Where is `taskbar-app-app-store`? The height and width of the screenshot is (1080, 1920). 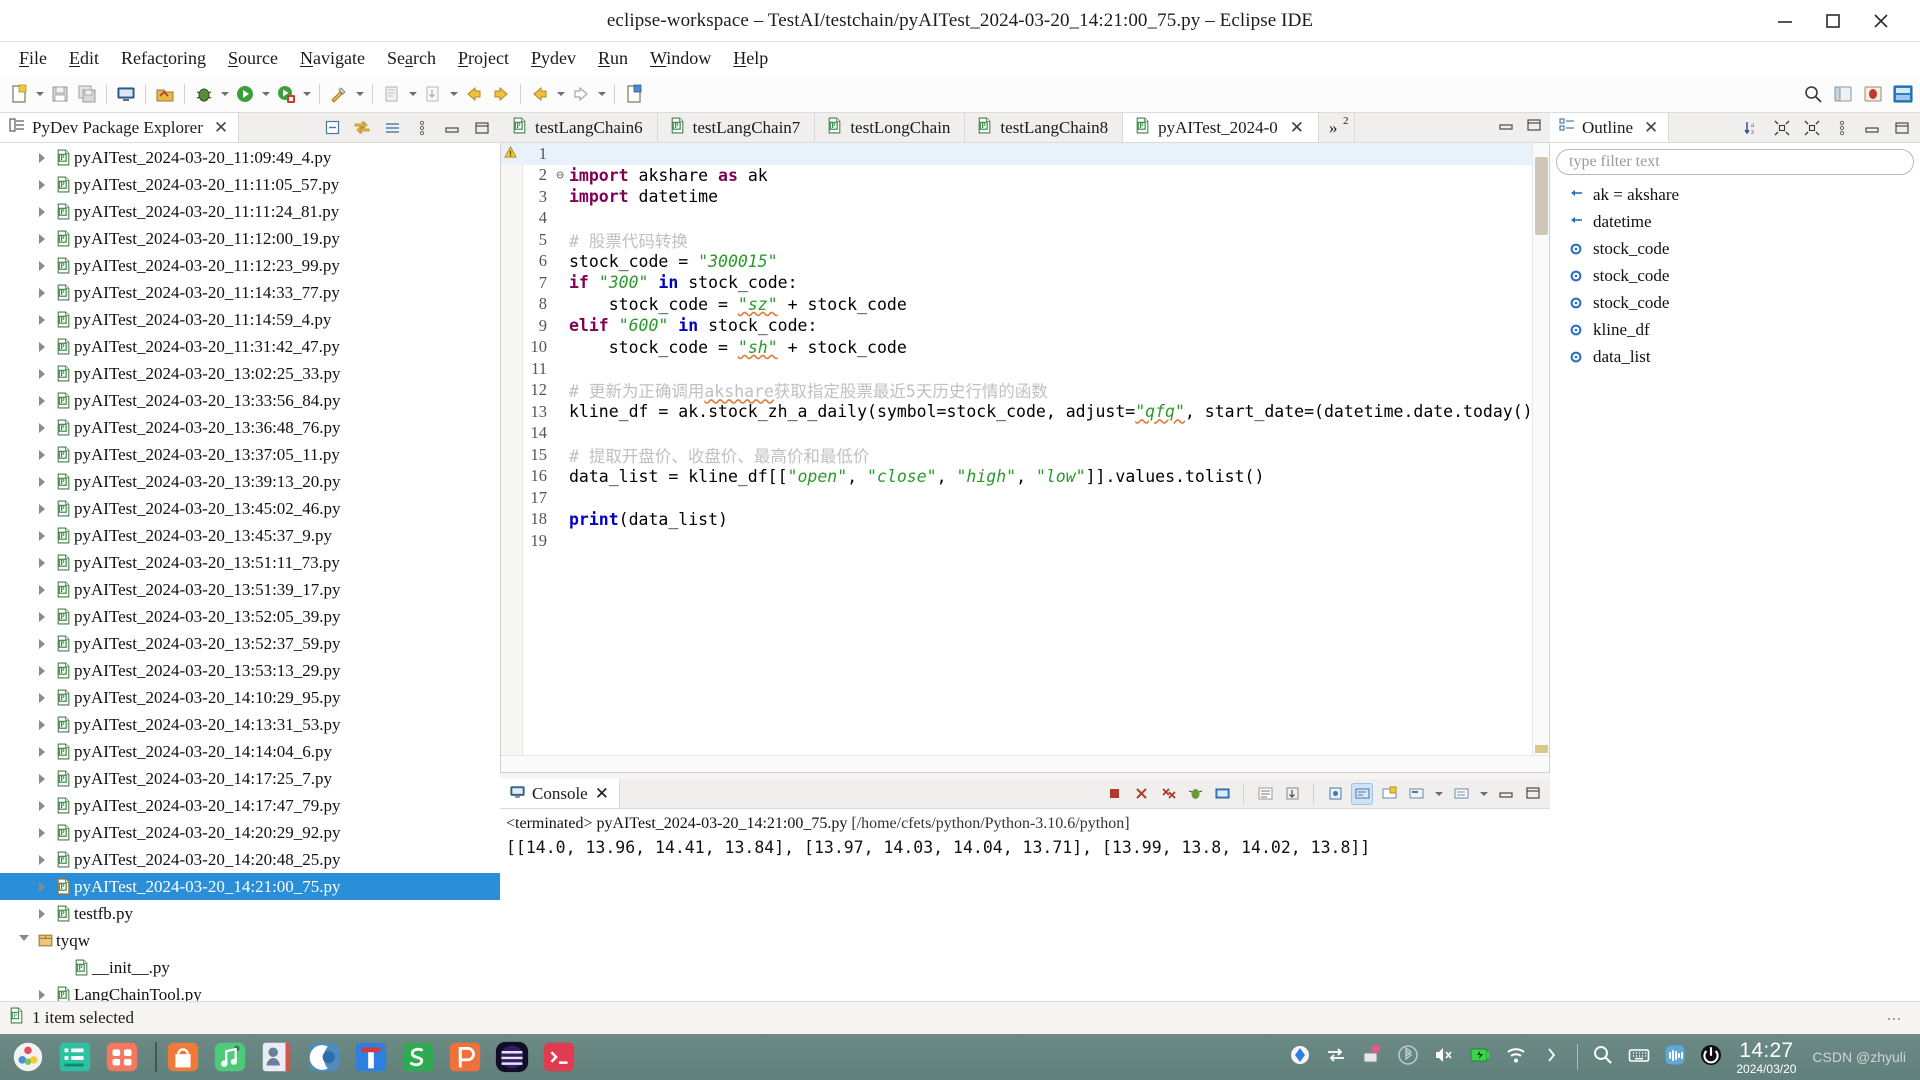 taskbar-app-app-store is located at coordinates (183, 1057).